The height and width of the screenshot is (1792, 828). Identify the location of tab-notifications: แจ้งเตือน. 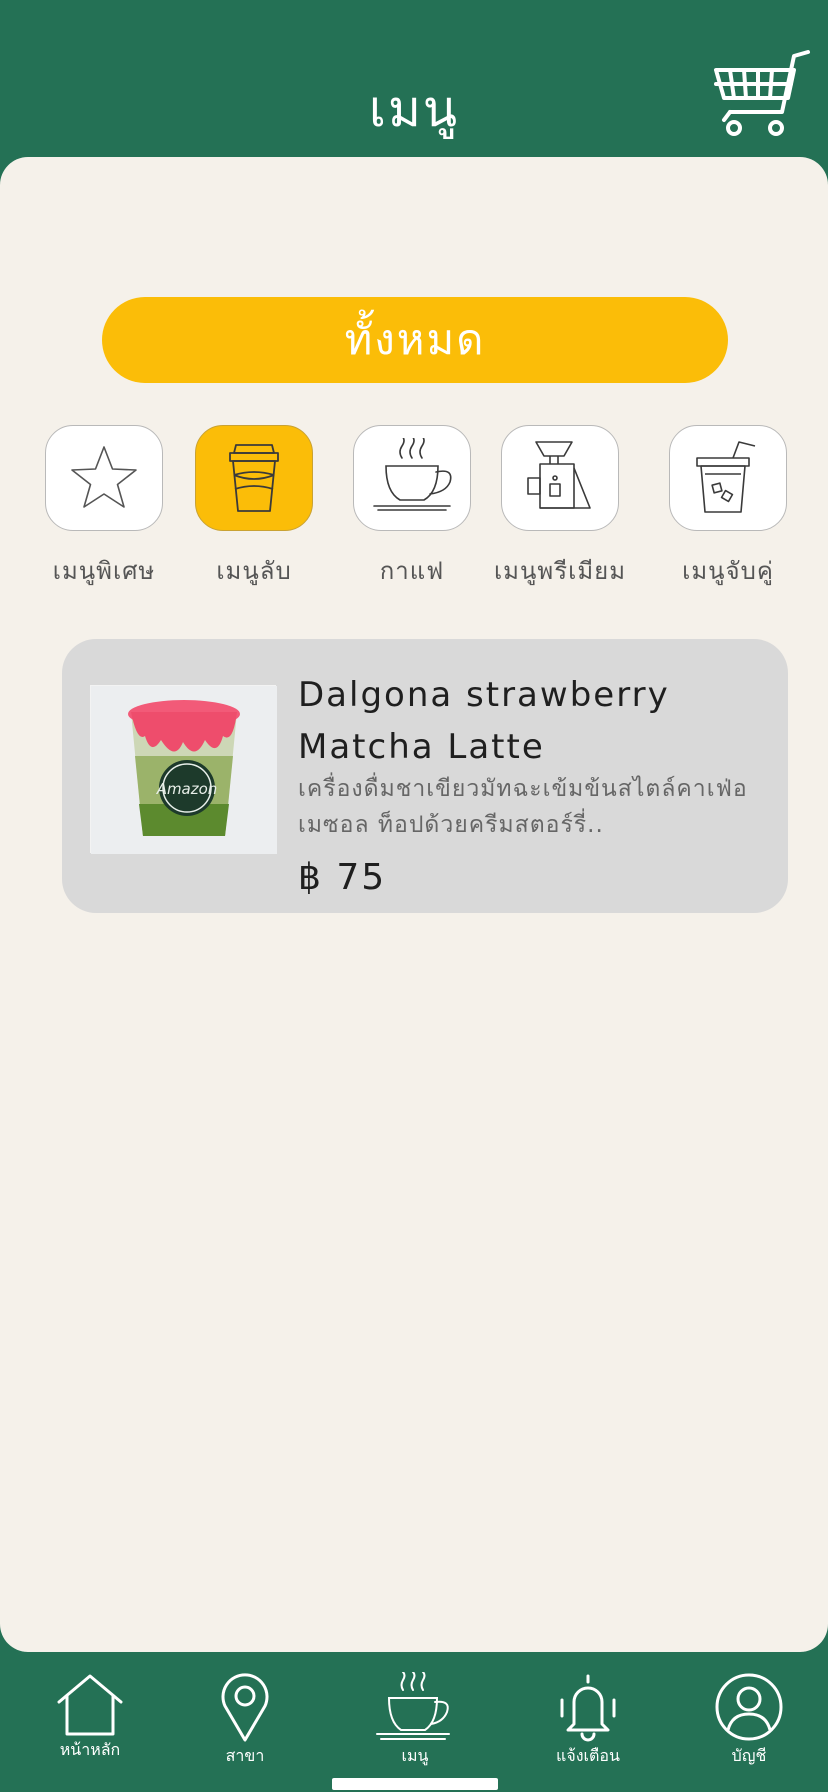
(588, 1720).